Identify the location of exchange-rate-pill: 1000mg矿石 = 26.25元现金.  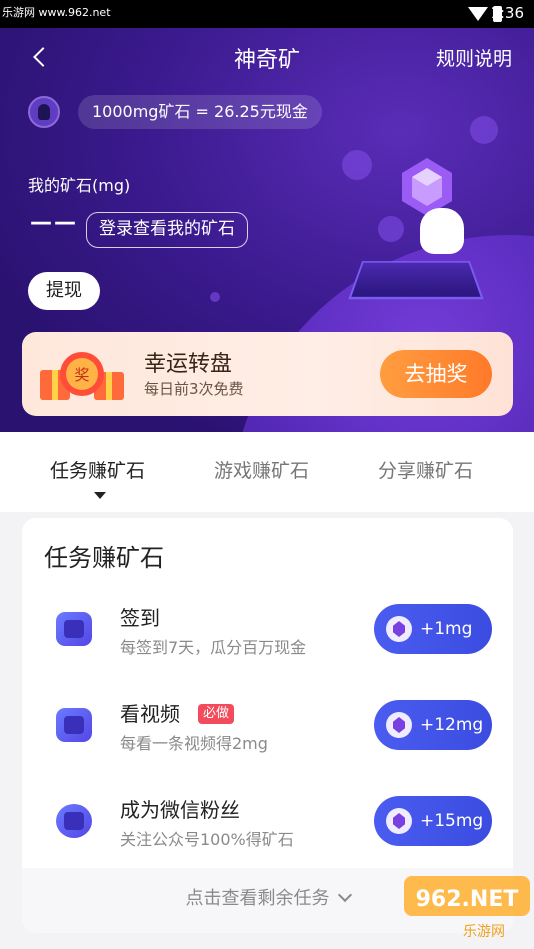
(200, 112).